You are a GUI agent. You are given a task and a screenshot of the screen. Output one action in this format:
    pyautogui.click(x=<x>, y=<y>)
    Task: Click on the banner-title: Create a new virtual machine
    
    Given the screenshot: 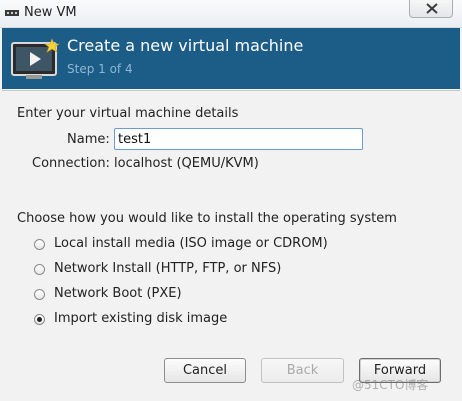 What is the action you would take?
    pyautogui.click(x=185, y=45)
    